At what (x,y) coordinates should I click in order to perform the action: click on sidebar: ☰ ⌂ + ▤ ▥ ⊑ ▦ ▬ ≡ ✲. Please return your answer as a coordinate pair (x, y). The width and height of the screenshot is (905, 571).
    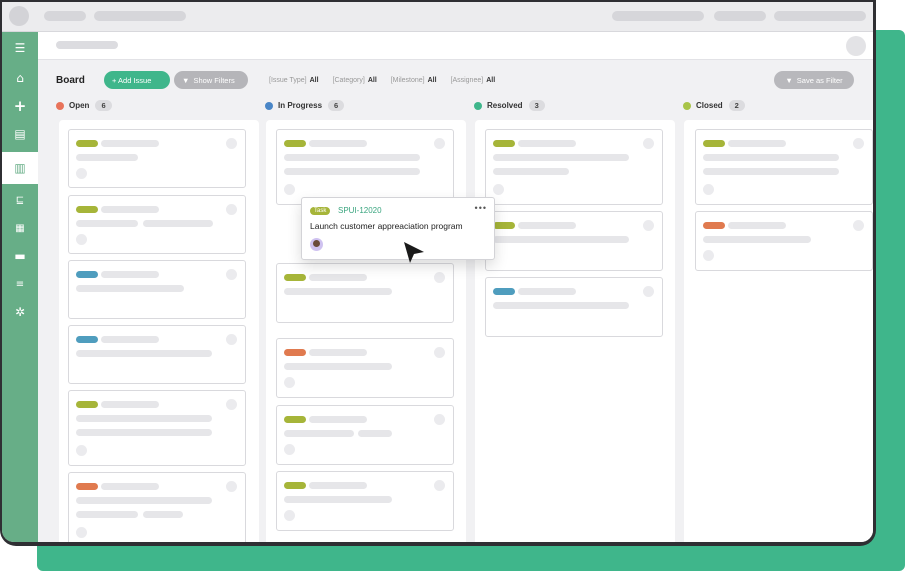
    Looking at the image, I should click on (20, 287).